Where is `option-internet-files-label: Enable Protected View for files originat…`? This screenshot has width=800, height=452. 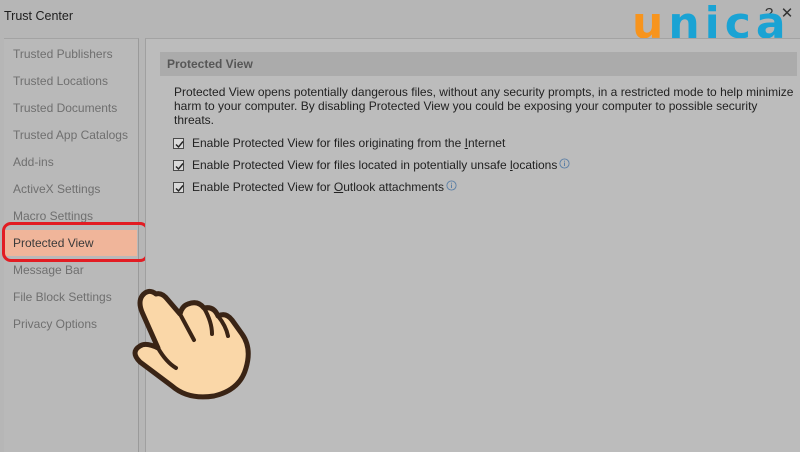 option-internet-files-label: Enable Protected View for files originat… is located at coordinates (348, 143).